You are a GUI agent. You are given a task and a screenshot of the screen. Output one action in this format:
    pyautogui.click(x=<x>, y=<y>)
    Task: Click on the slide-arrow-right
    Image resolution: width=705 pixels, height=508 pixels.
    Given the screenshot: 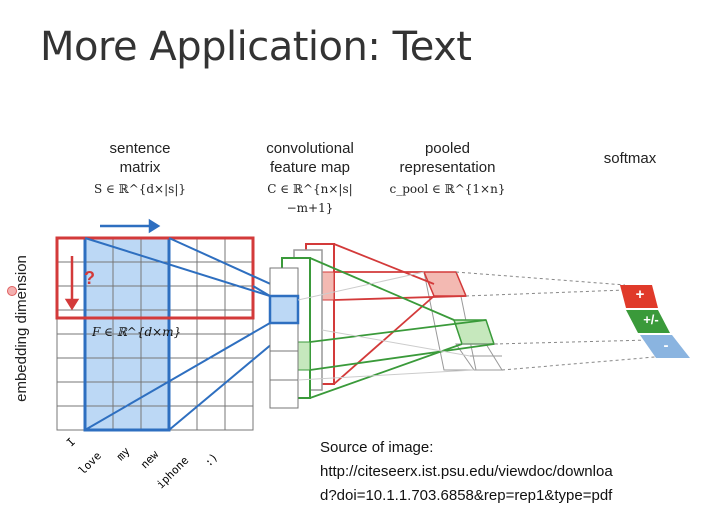 What is the action you would take?
    pyautogui.click(x=130, y=226)
    